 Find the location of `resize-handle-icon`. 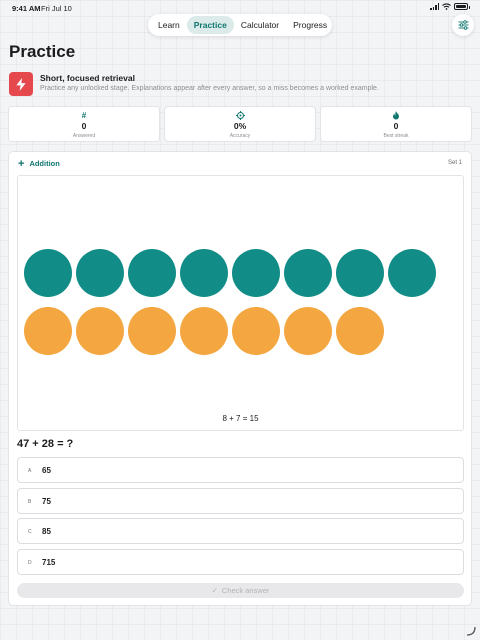

resize-handle-icon is located at coordinates (471, 631).